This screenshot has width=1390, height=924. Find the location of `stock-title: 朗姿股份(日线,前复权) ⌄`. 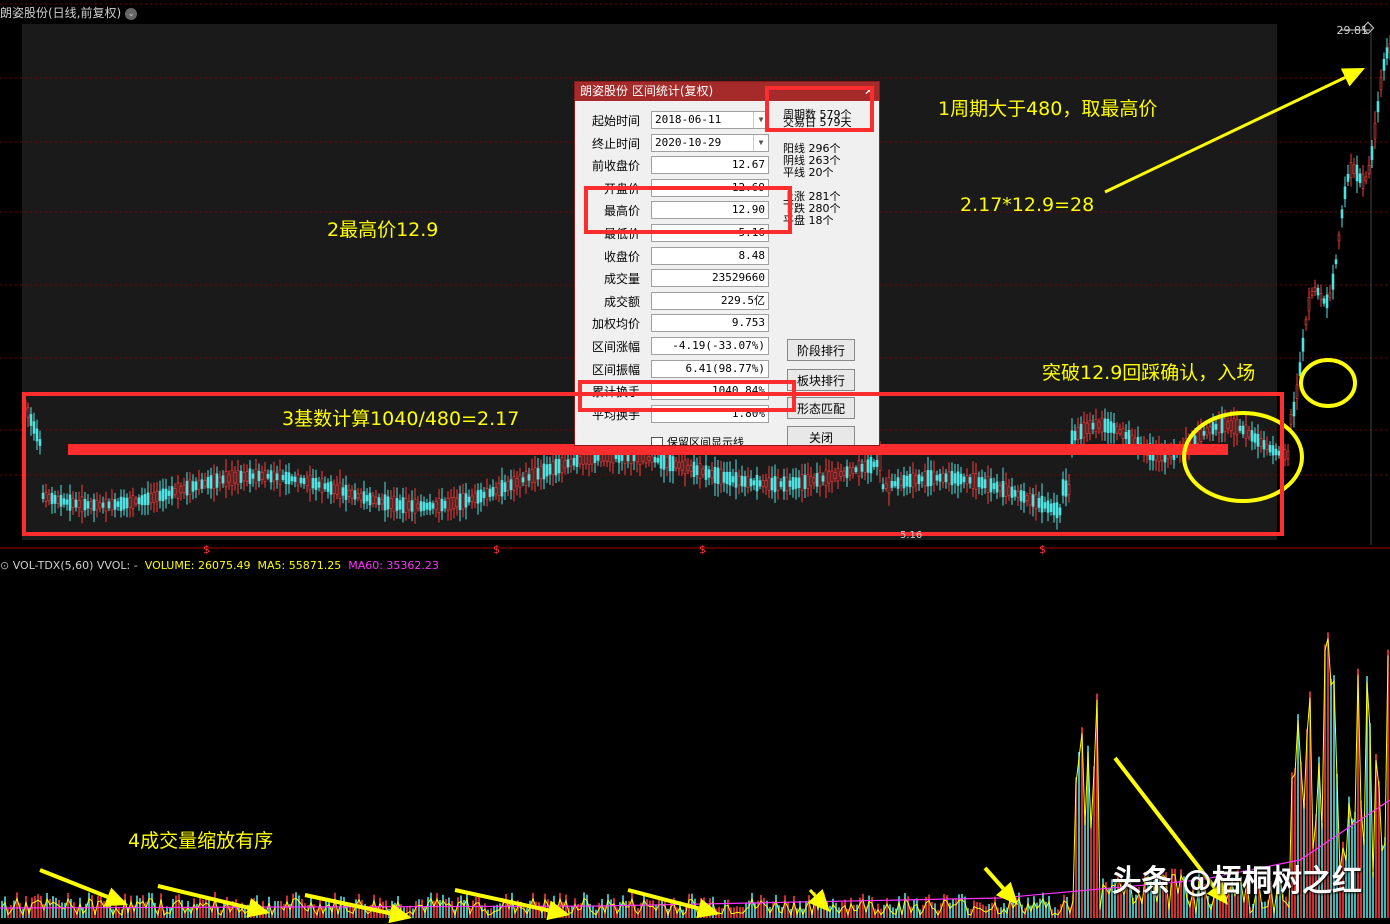

stock-title: 朗姿股份(日线,前复权) ⌄ is located at coordinates (69, 12).